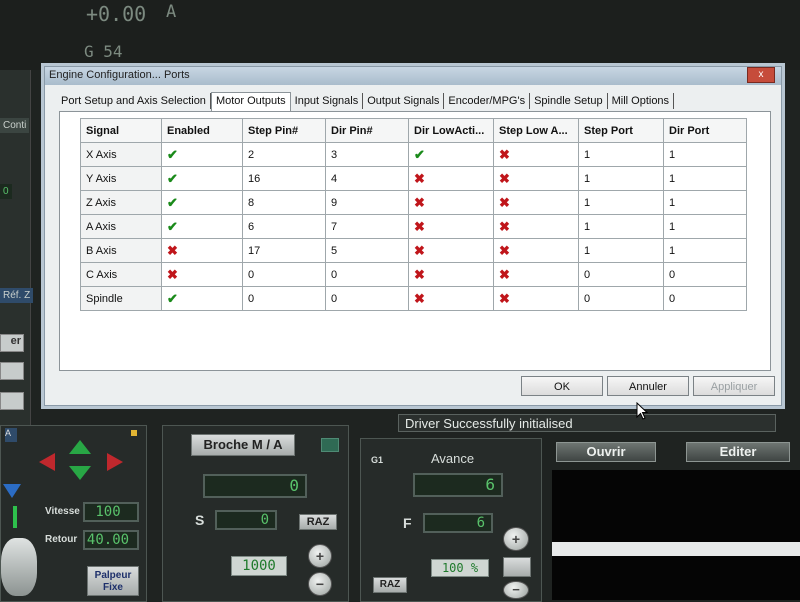 The height and width of the screenshot is (602, 800). I want to click on col-step-pin: Step Pin#, so click(284, 130).